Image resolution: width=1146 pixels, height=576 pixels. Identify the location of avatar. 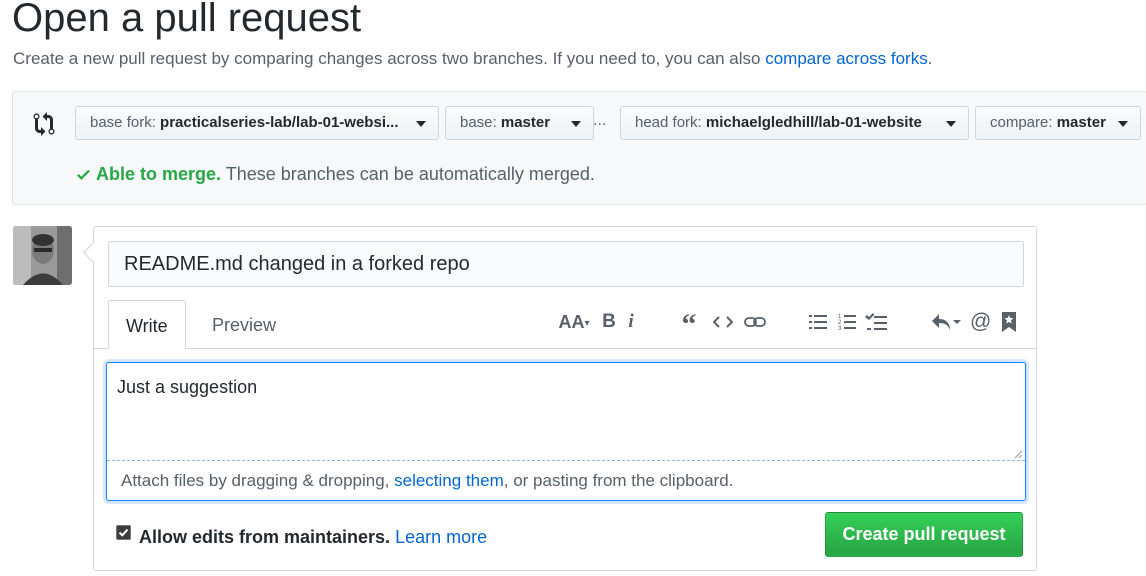
(42, 255).